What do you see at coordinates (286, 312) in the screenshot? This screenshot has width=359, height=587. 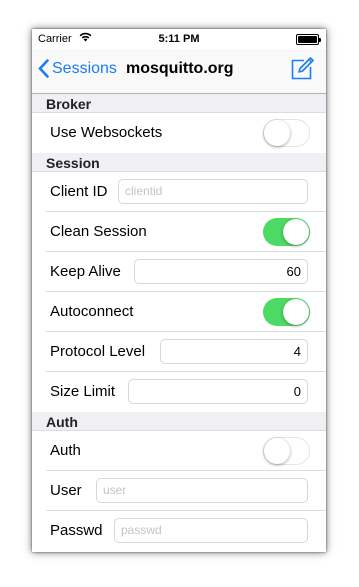 I see `autoconnect-switch` at bounding box center [286, 312].